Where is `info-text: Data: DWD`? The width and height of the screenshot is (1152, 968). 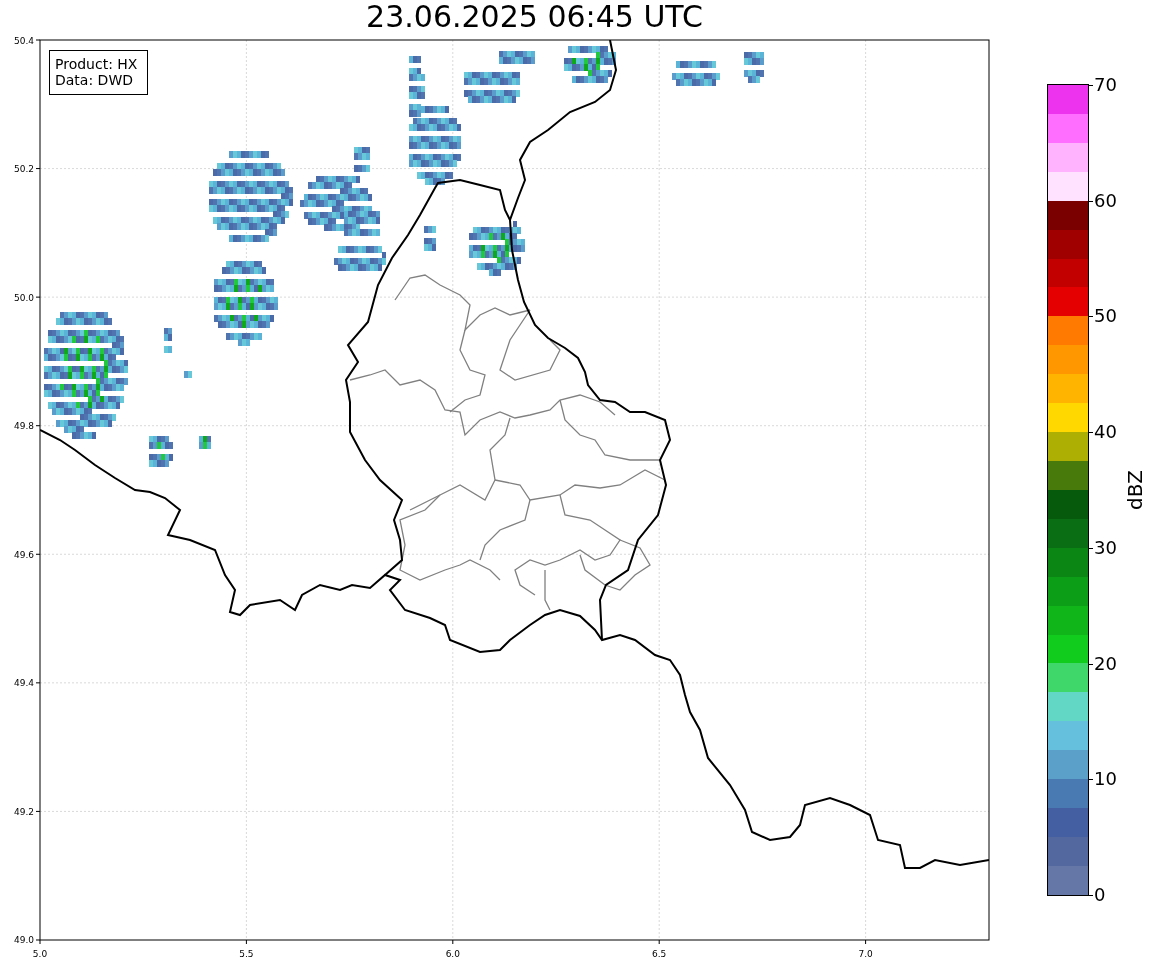 info-text: Data: DWD is located at coordinates (94, 80).